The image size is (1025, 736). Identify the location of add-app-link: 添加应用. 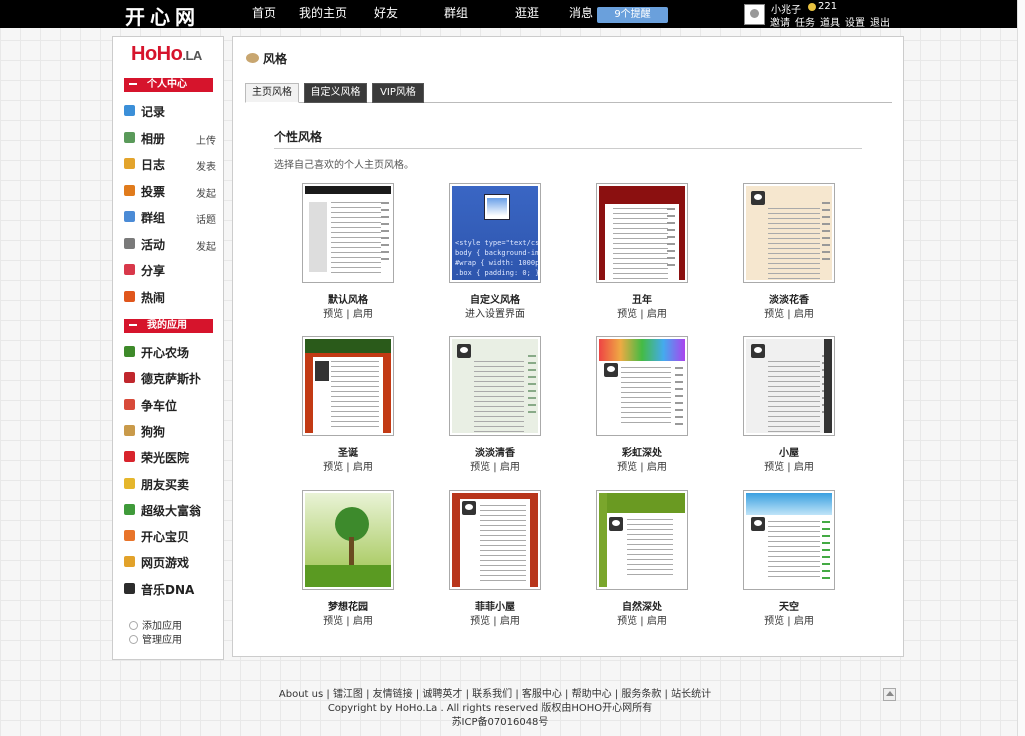
(155, 624).